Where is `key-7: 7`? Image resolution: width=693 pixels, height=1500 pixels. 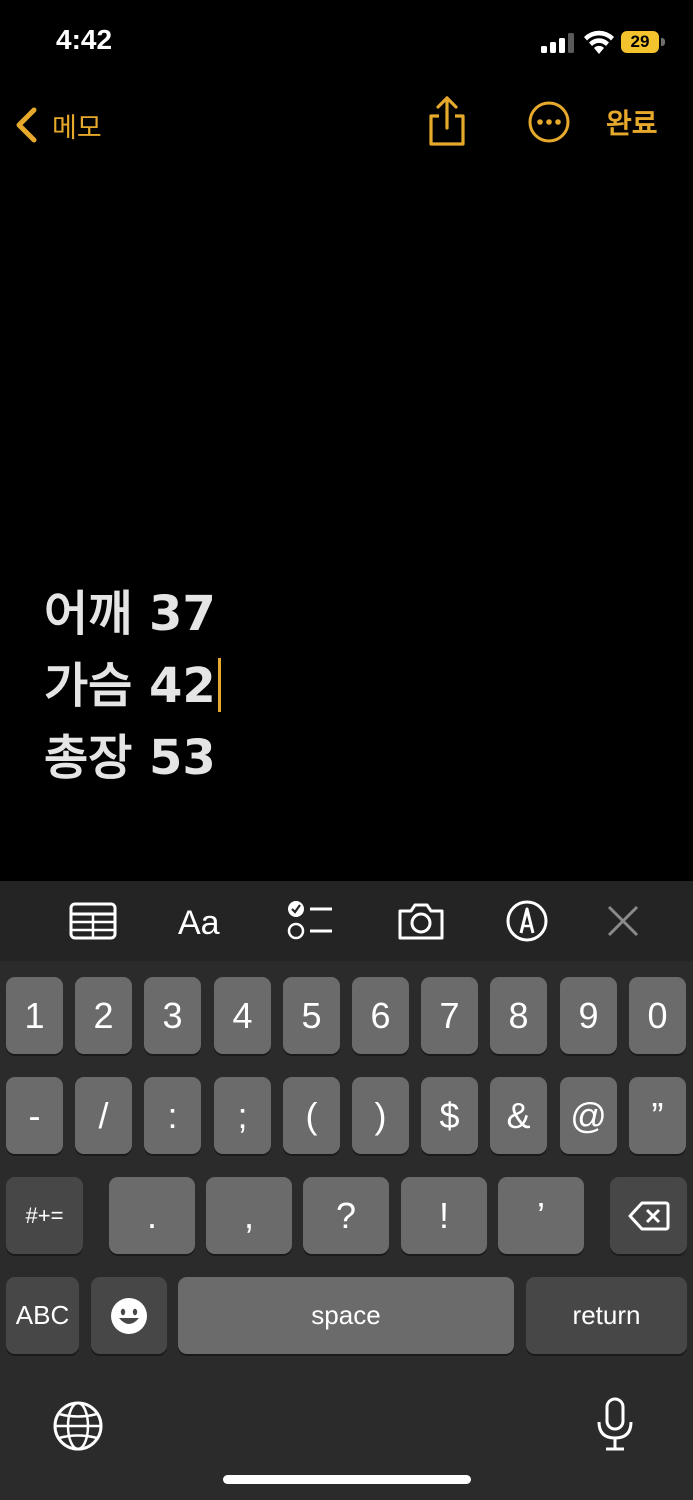
key-7: 7 is located at coordinates (449, 1015).